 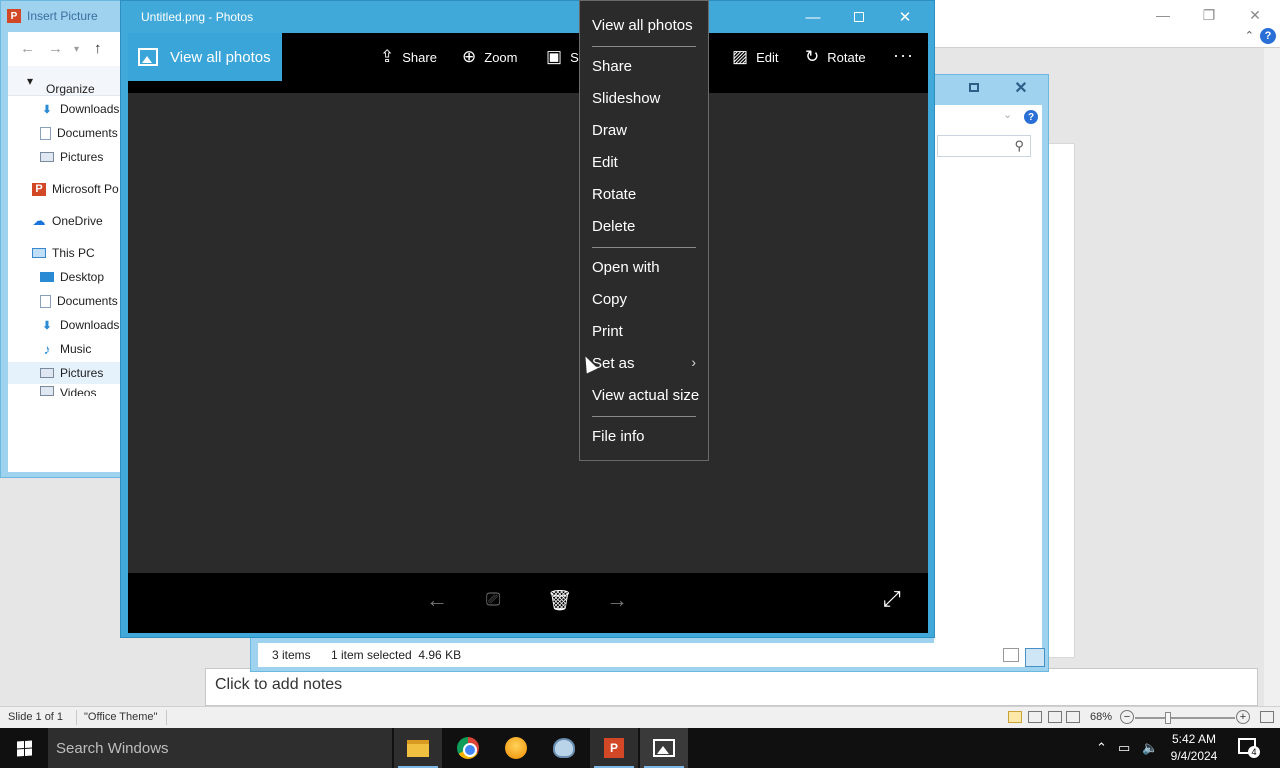 I want to click on volume-icon: 🔈, so click(x=1150, y=748).